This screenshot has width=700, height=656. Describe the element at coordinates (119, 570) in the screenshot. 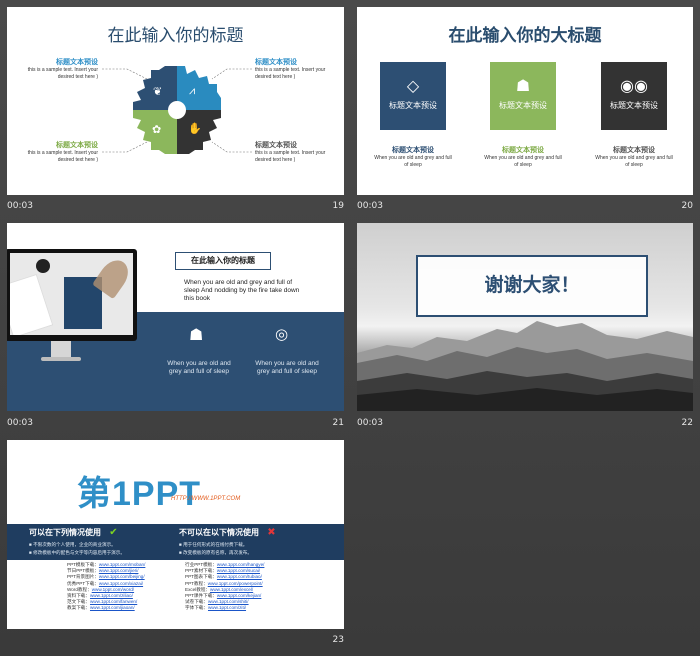

I see `link: www.1ppt.com/jieri/` at that location.